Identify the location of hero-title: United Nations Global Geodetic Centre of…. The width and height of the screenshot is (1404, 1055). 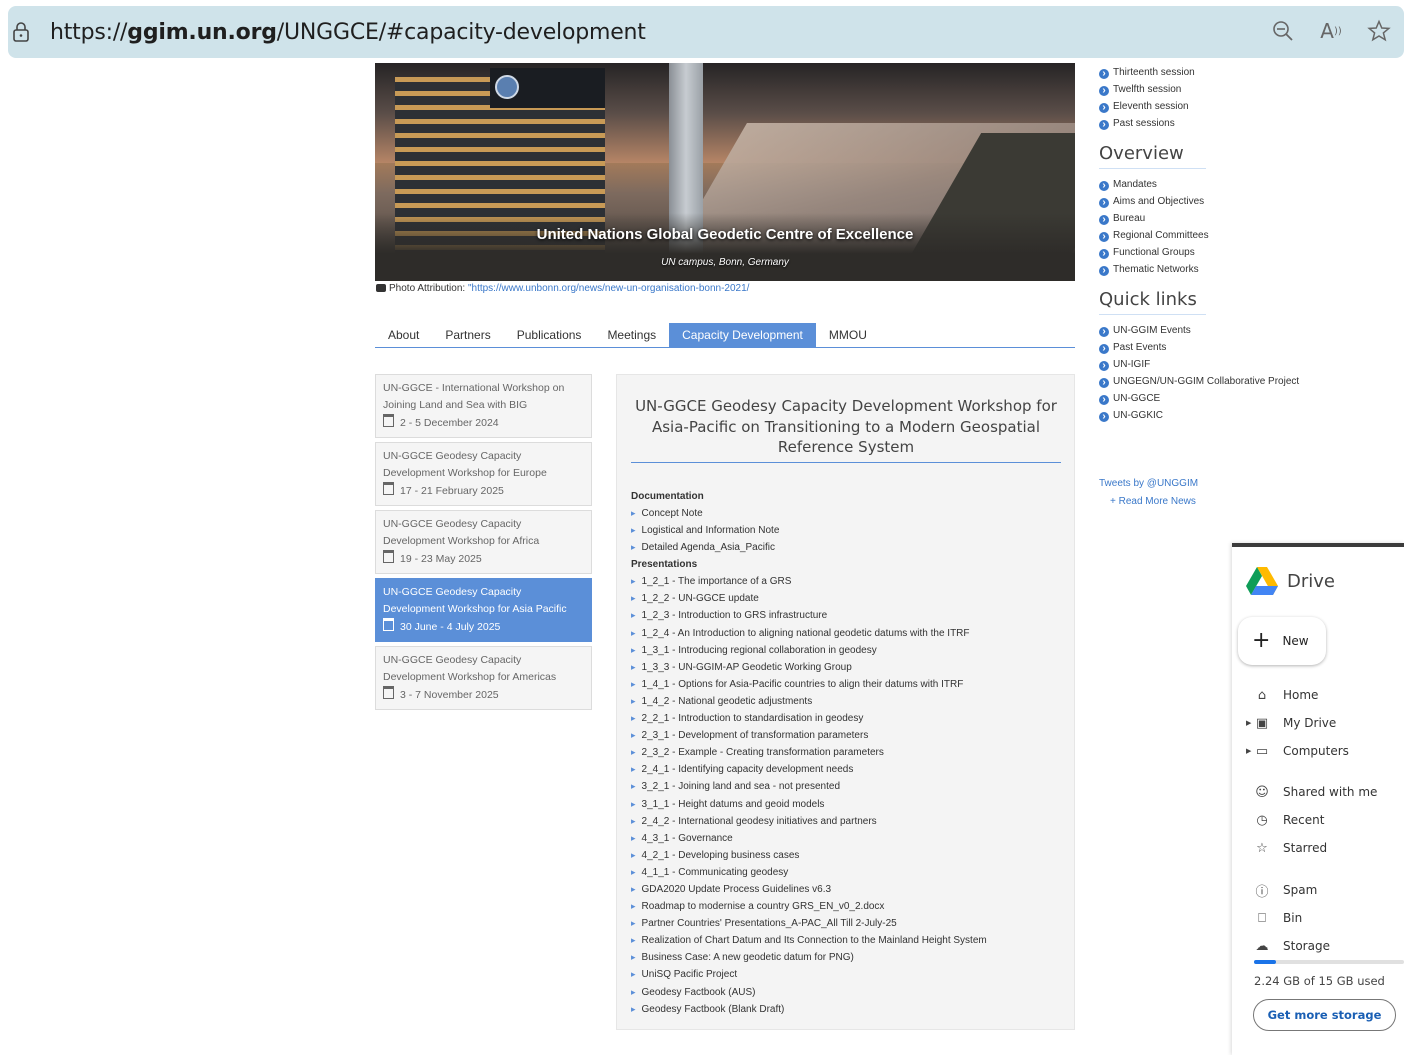
(725, 234).